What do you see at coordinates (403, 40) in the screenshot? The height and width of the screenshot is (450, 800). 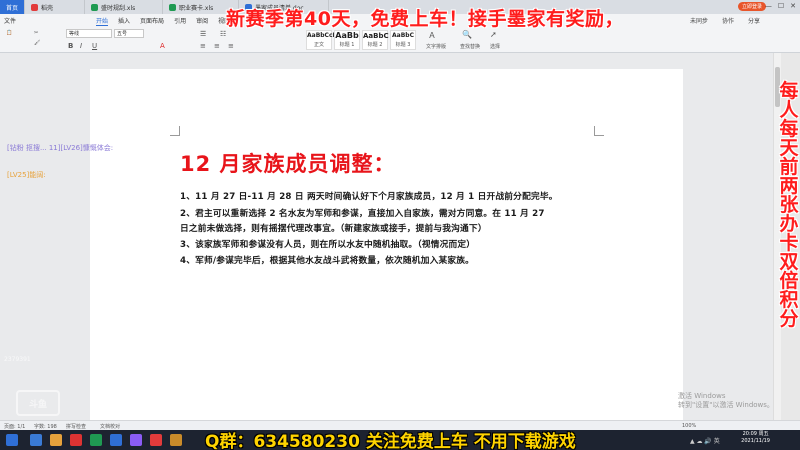 I see `style-heading-3: AaBbC 标题 3` at bounding box center [403, 40].